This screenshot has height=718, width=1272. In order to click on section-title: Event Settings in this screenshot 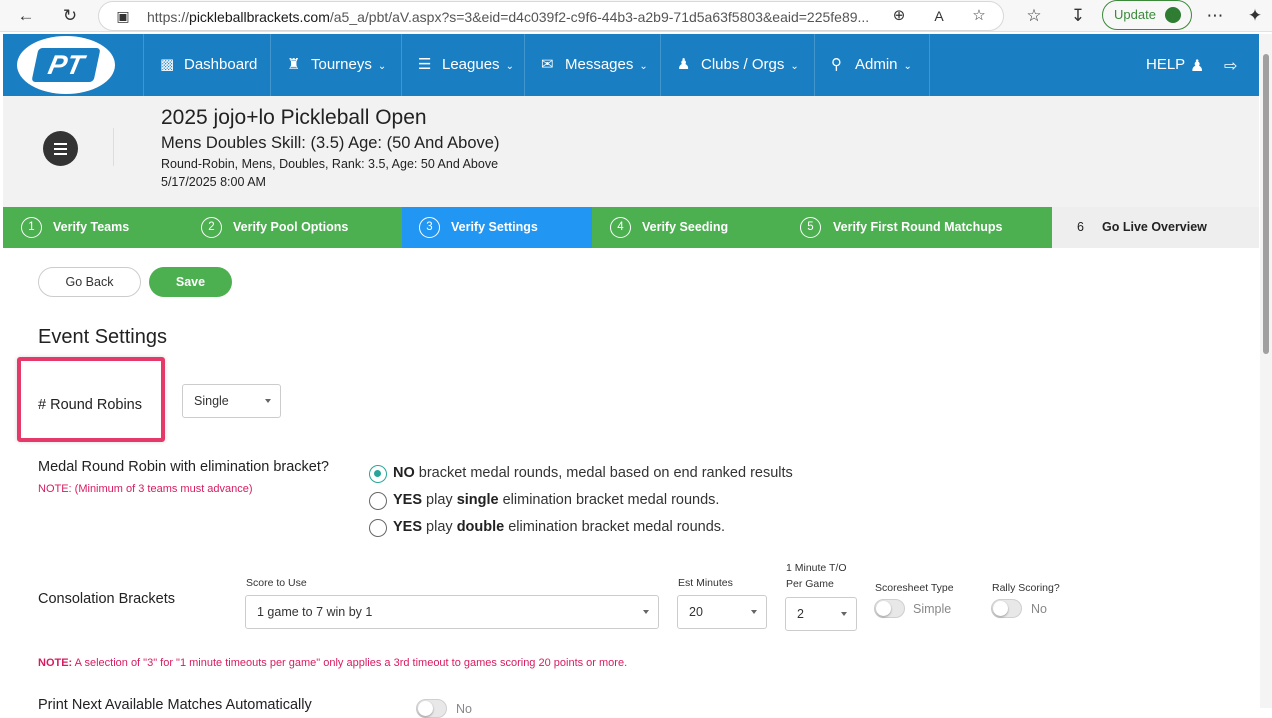, I will do `click(102, 337)`.